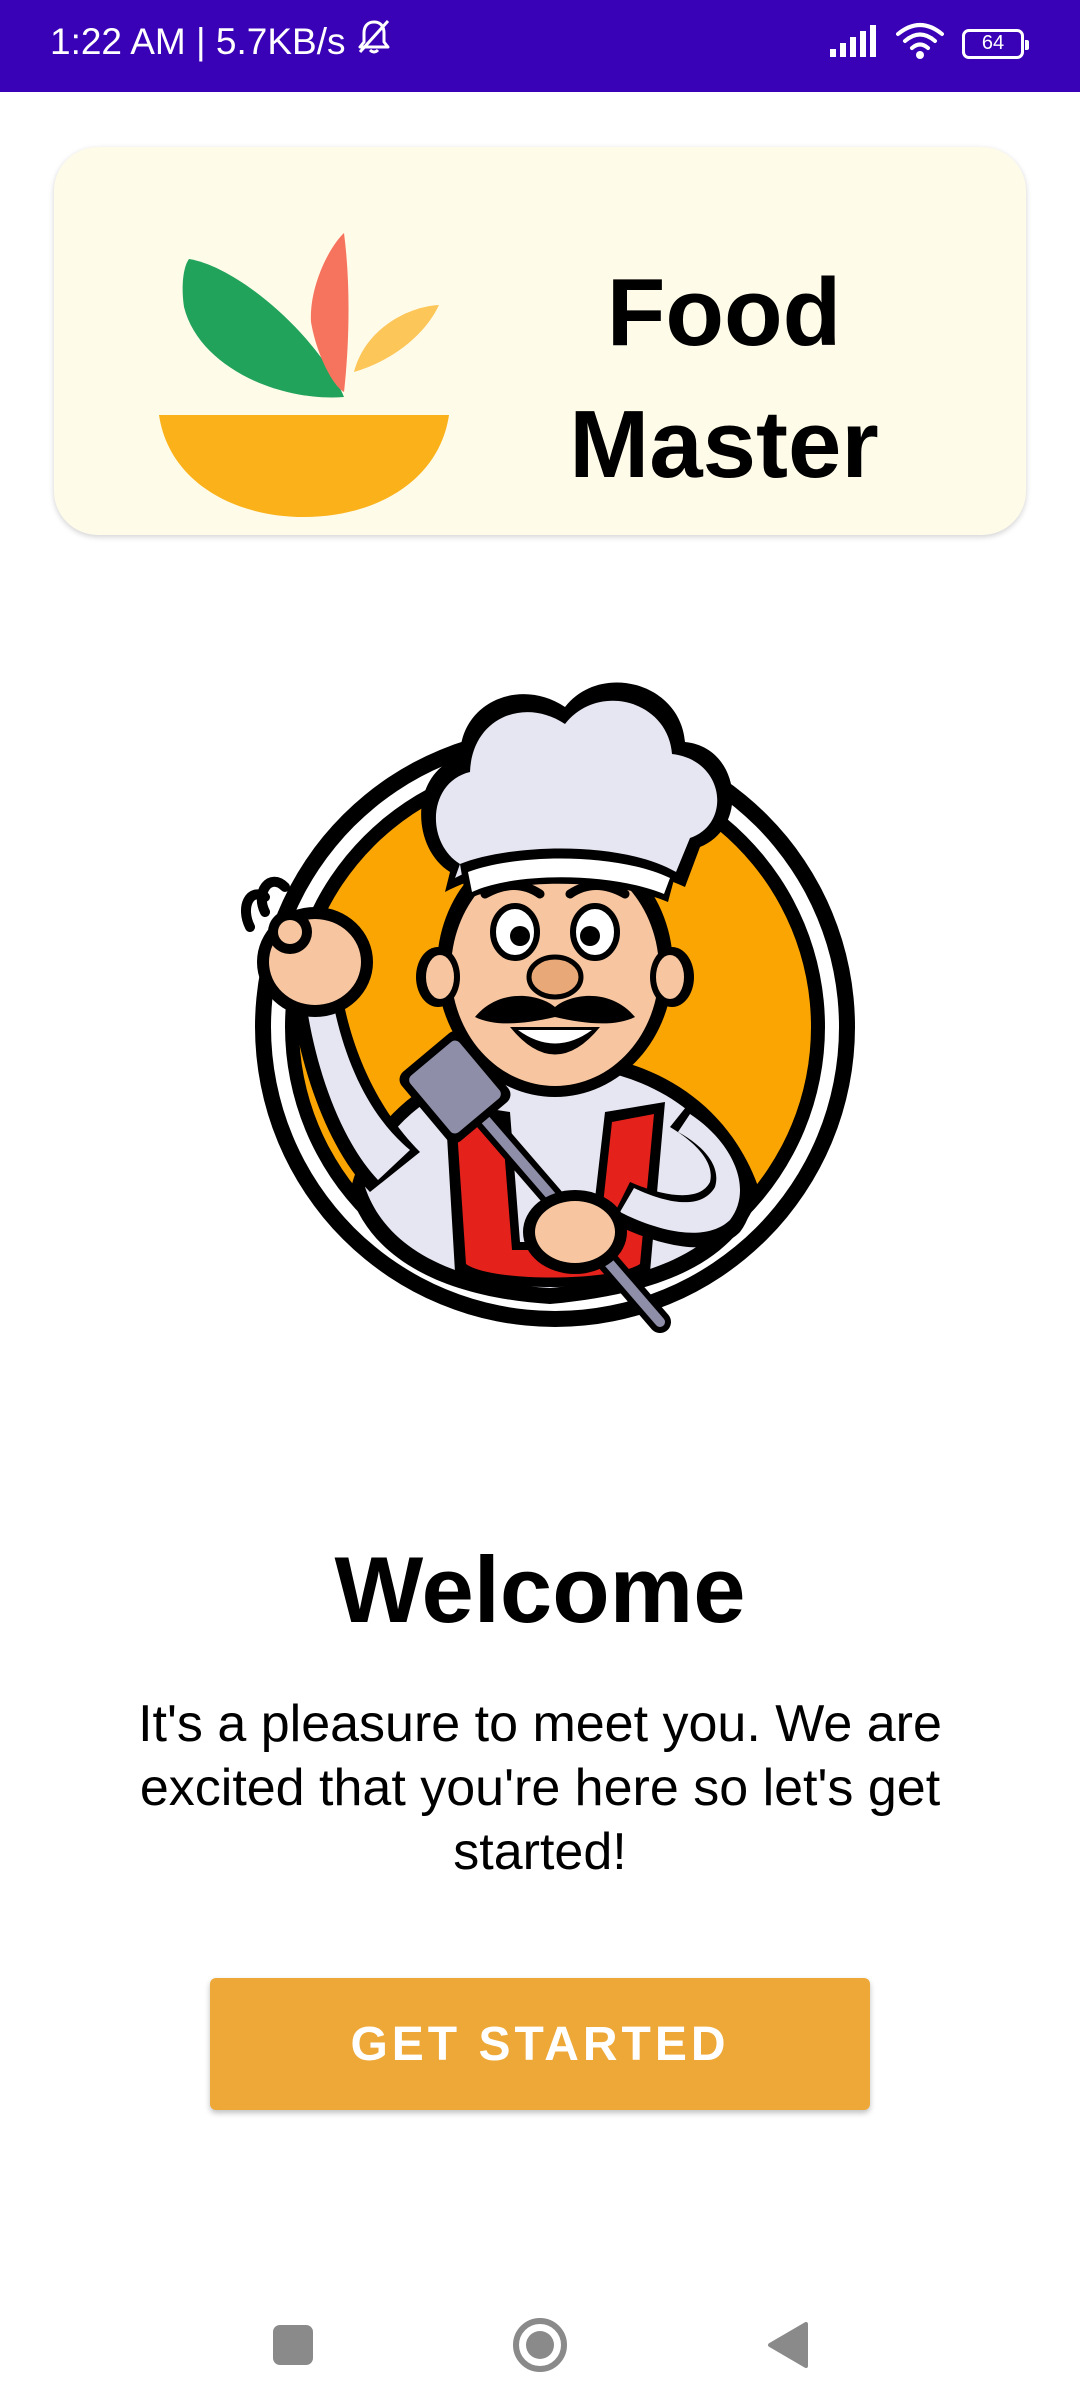 This screenshot has width=1080, height=2400. I want to click on status-time-speed: 1:22 AM | 5.7KB/s, so click(198, 41).